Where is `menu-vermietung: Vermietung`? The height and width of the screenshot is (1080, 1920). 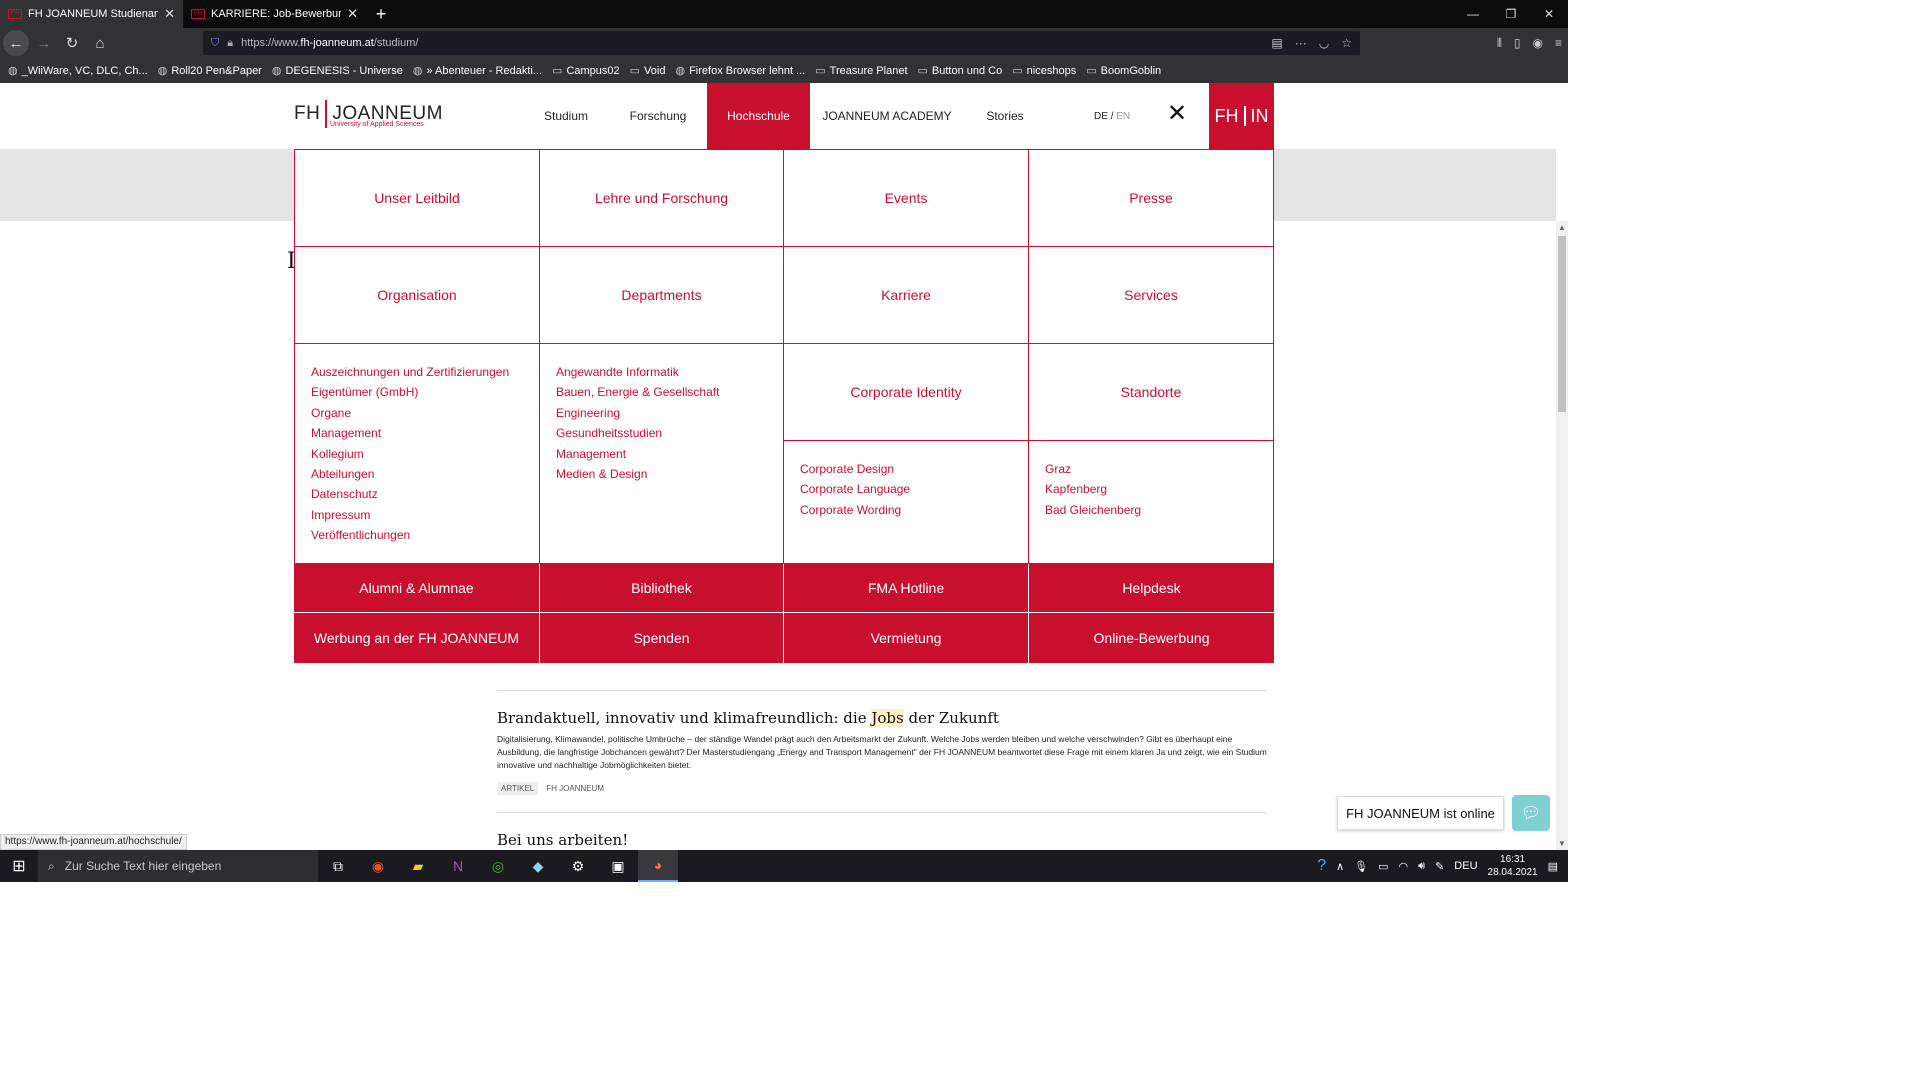
menu-vermietung: Vermietung is located at coordinates (906, 638).